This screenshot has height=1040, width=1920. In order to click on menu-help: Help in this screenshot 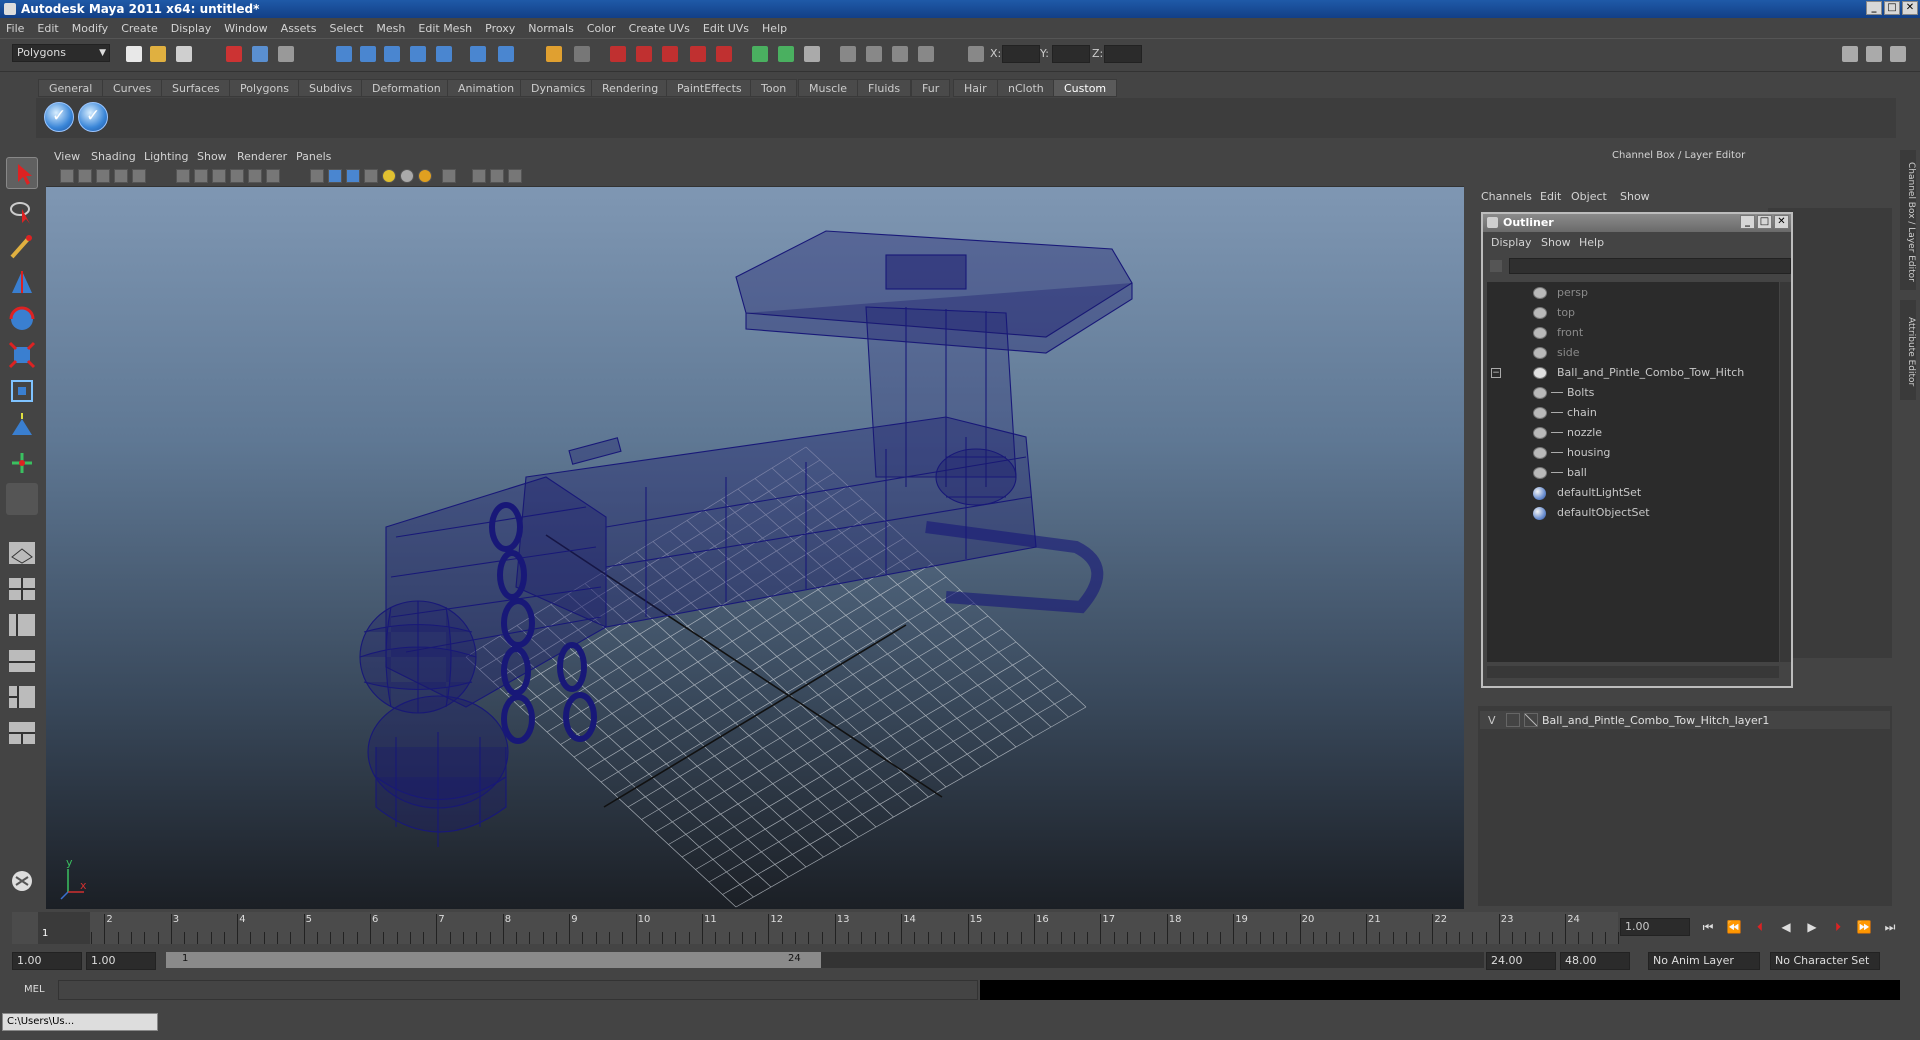, I will do `click(774, 28)`.